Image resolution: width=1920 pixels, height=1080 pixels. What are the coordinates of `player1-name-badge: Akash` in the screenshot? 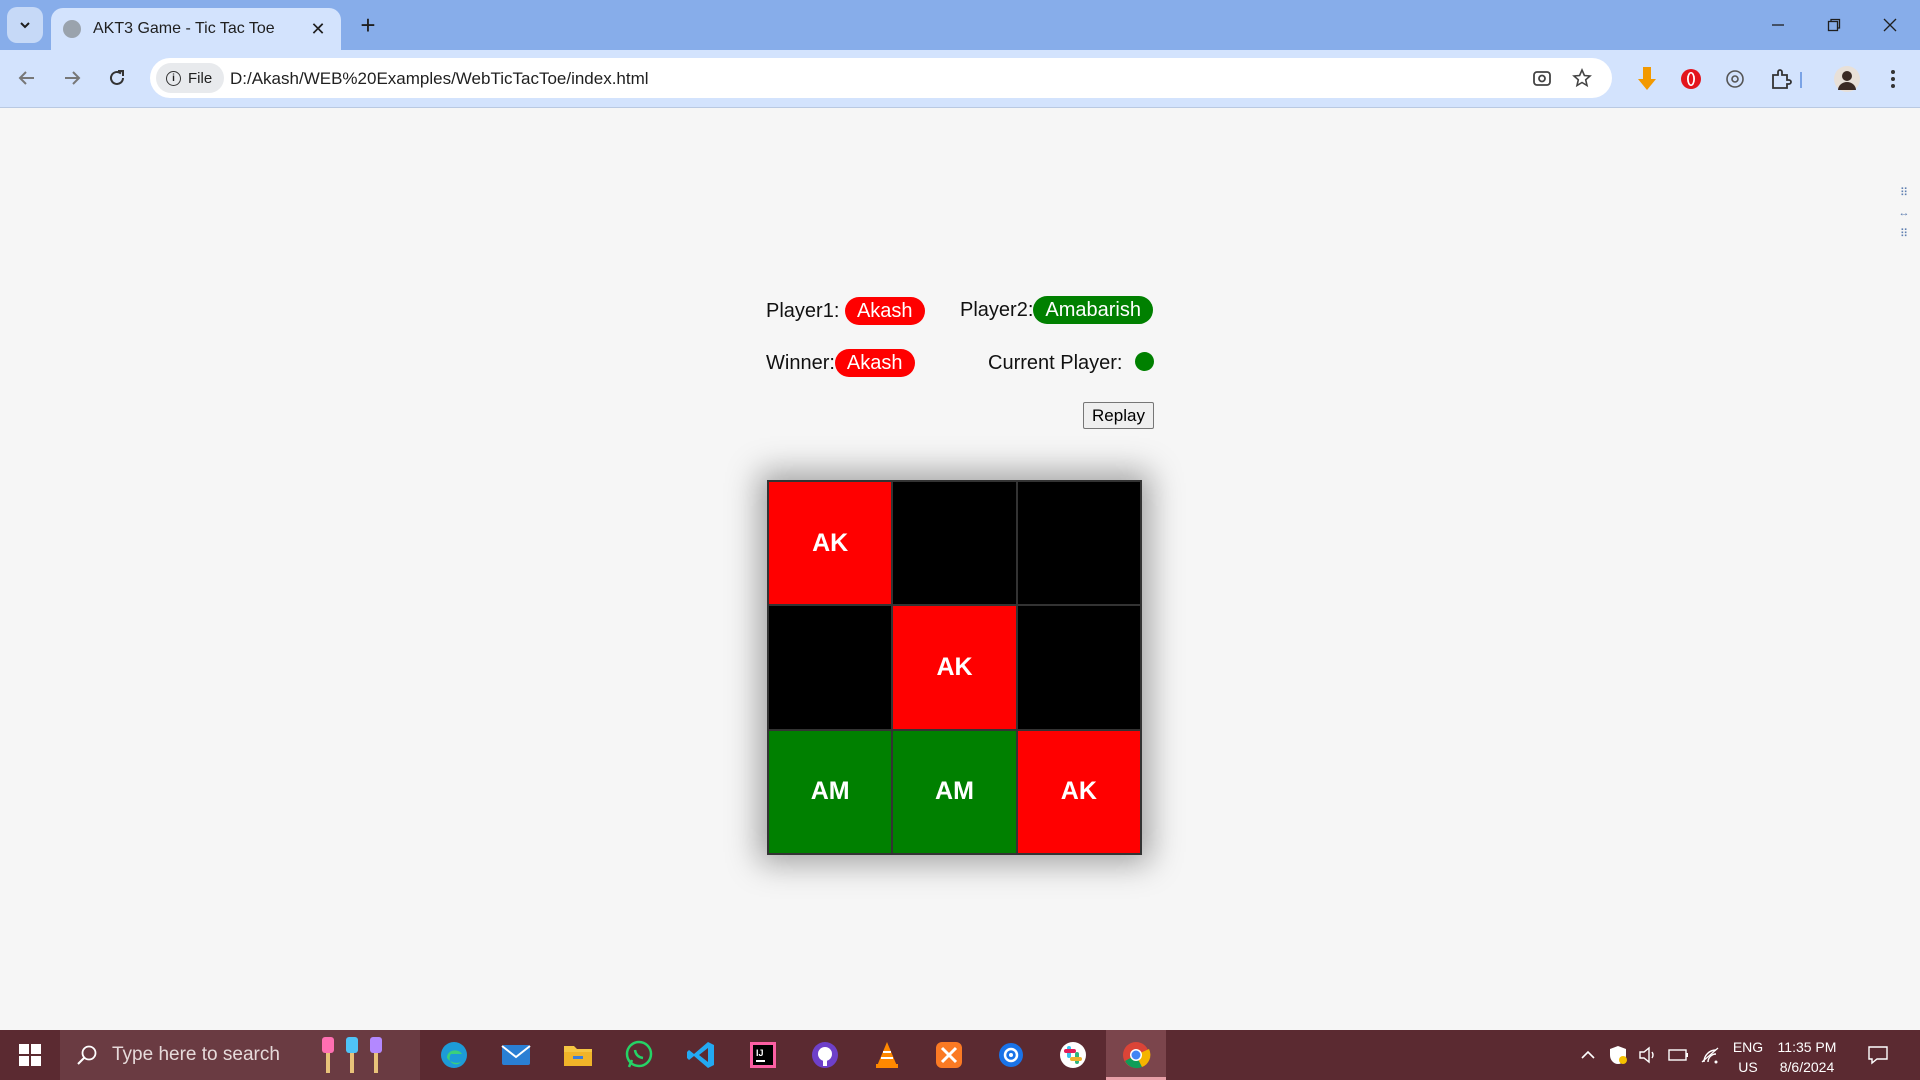 It's located at (884, 311).